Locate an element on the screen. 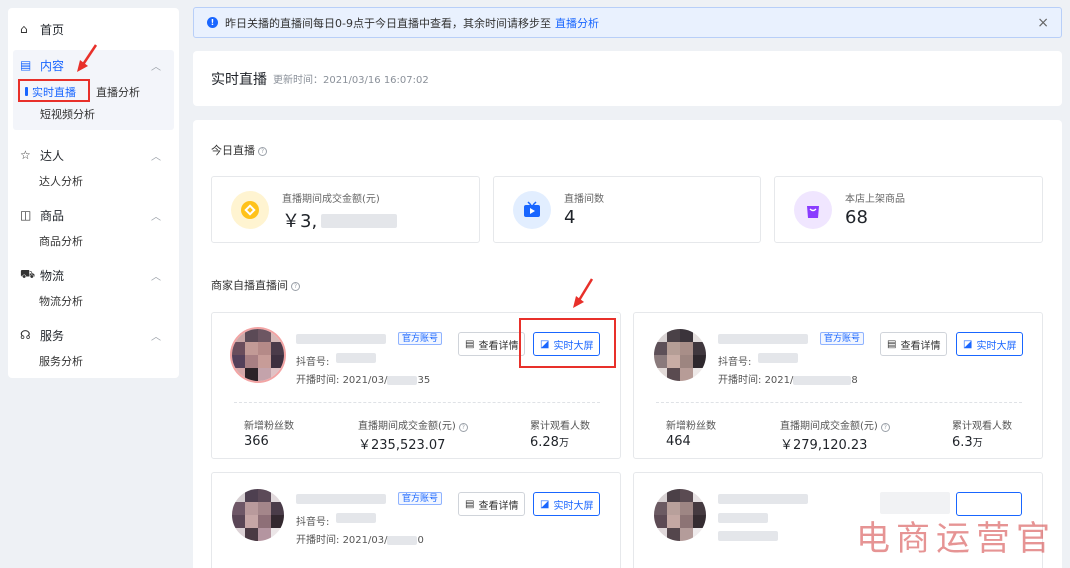 This screenshot has height=568, width=1070. self-live-title-text: 商家自播直播间 is located at coordinates (249, 285).